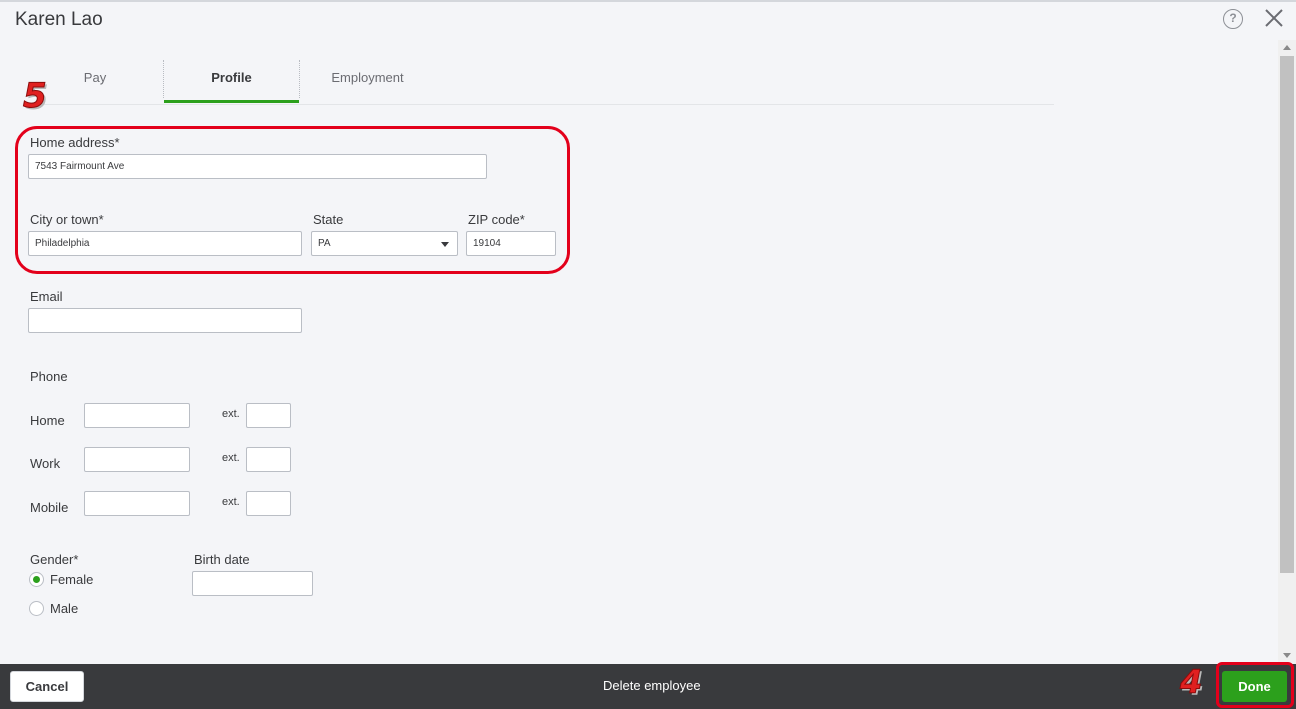 The height and width of the screenshot is (709, 1296). Describe the element at coordinates (328, 219) in the screenshot. I see `state-label: State` at that location.